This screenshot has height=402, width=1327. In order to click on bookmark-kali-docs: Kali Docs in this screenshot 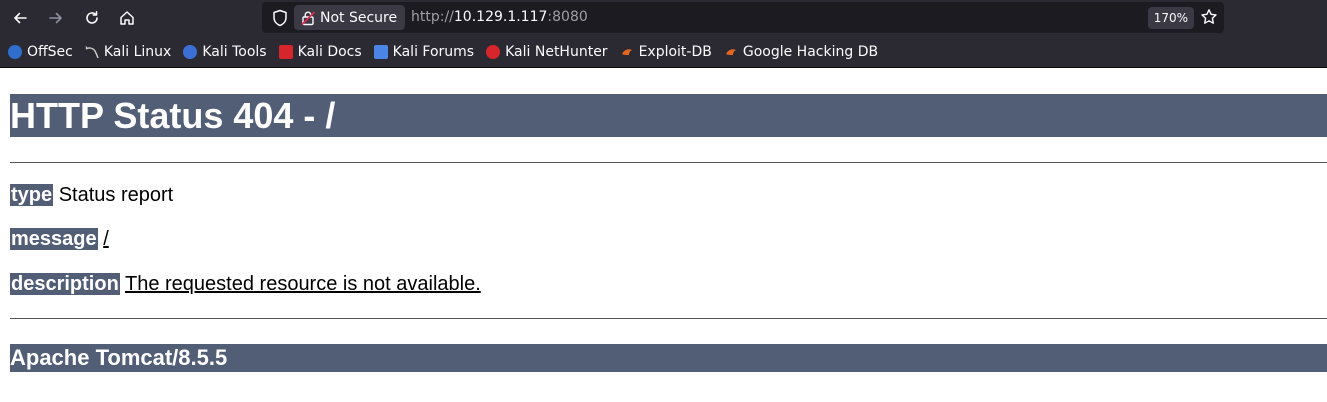, I will do `click(320, 51)`.